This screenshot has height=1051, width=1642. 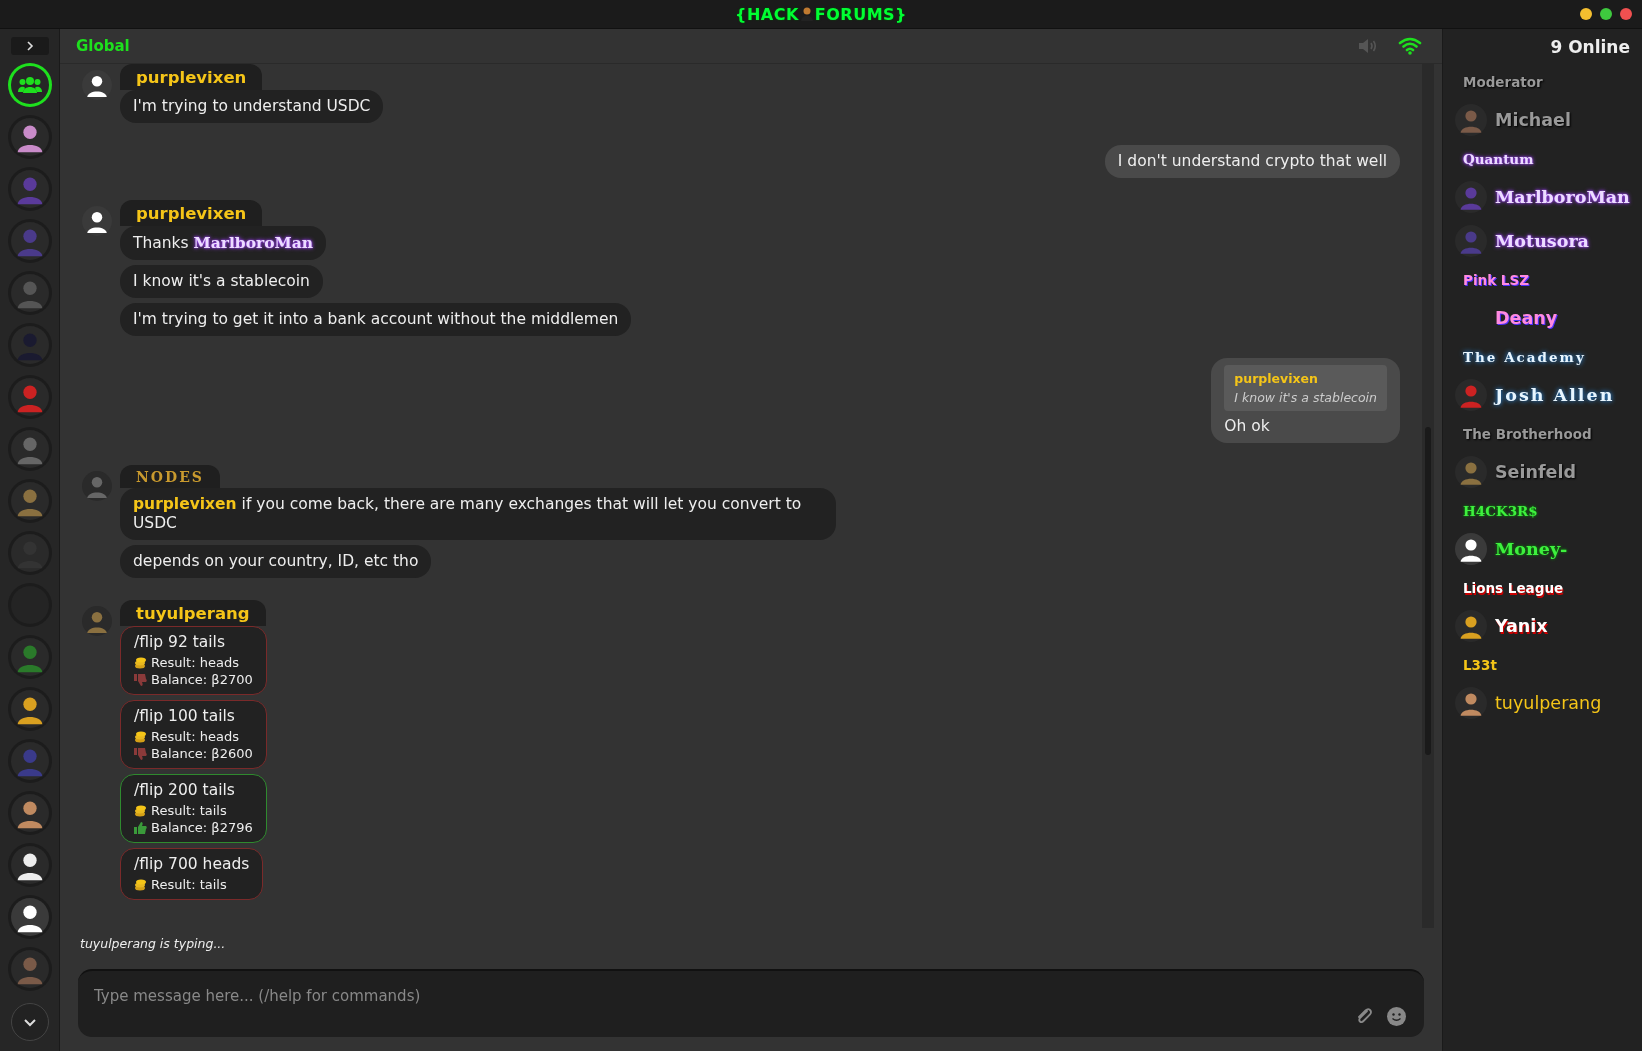 What do you see at coordinates (140, 827) in the screenshot?
I see `thumbs-up-icon` at bounding box center [140, 827].